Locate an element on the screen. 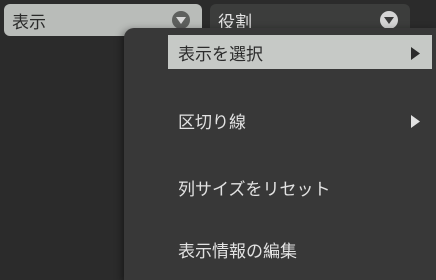 The width and height of the screenshot is (436, 280). menu-item-reset-column-size: 列サイズをリセット is located at coordinates (300, 187).